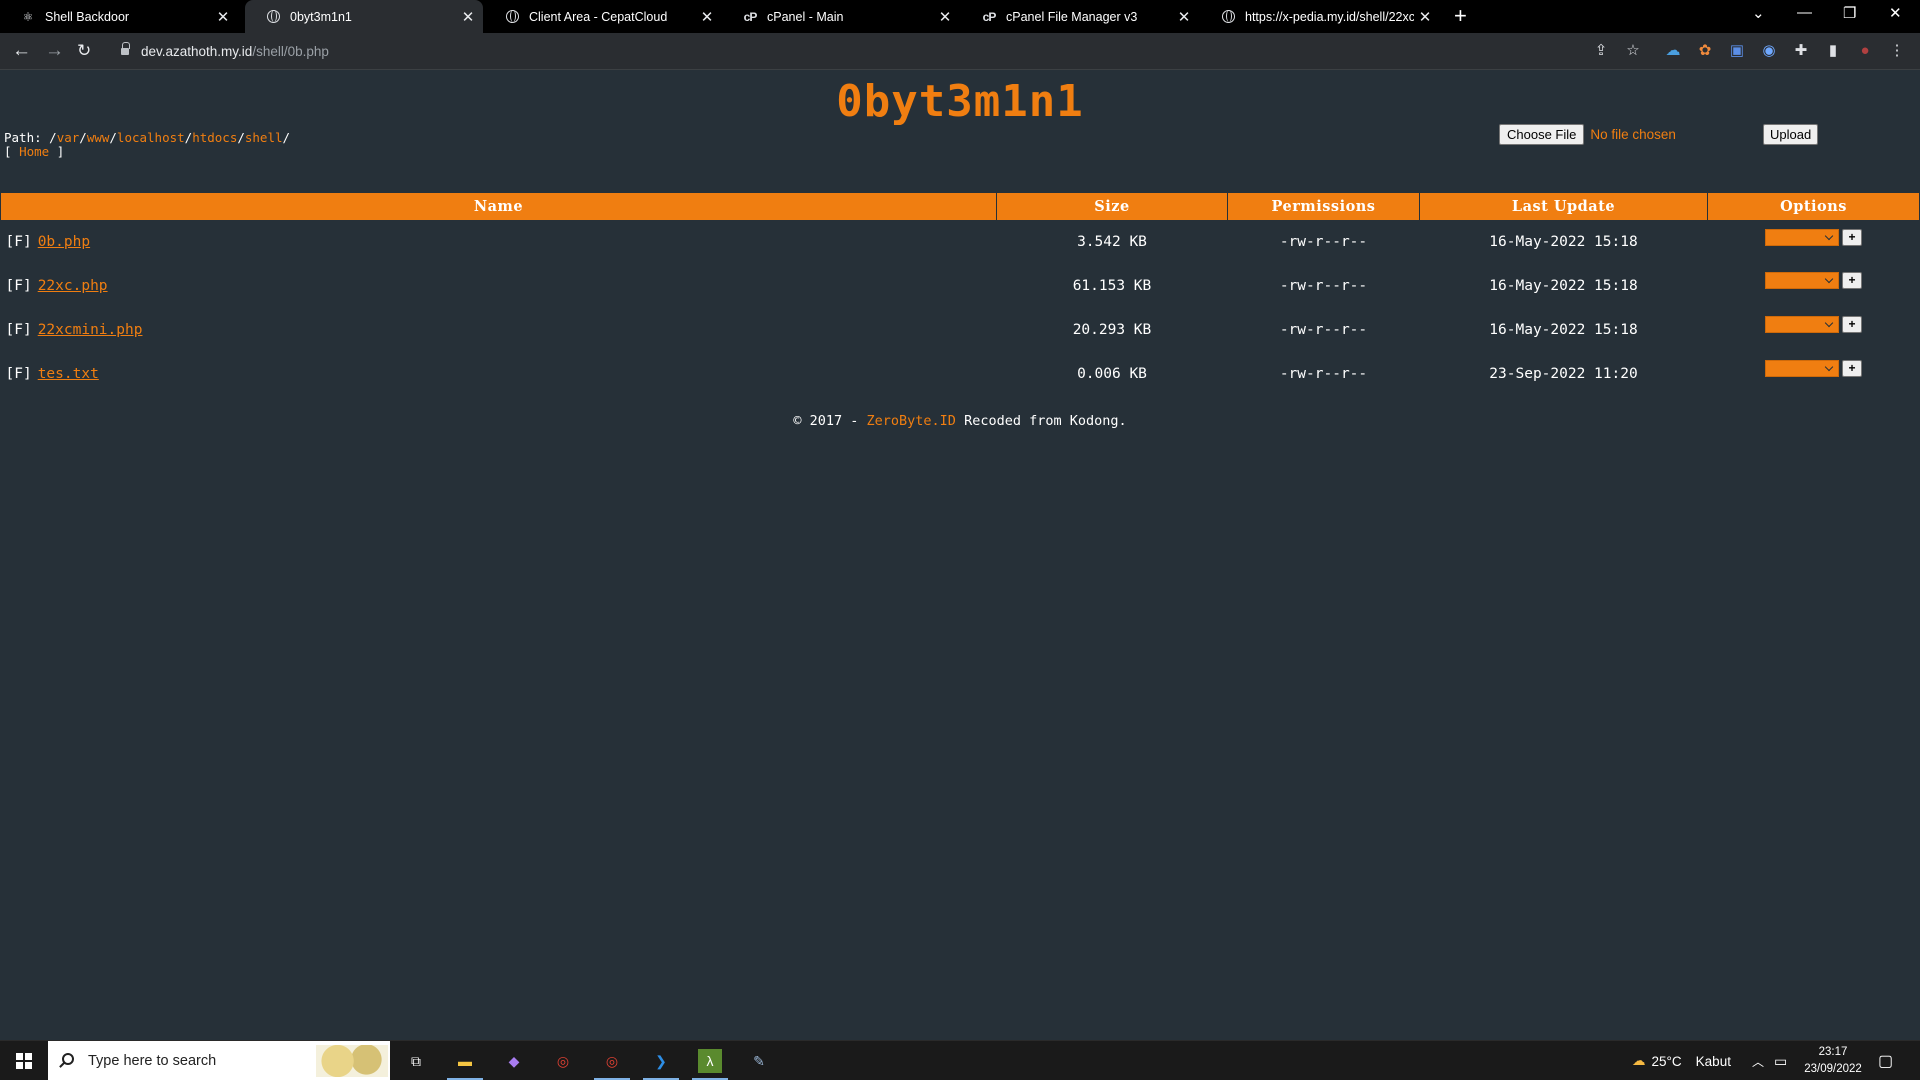 The image size is (1920, 1080). Describe the element at coordinates (1041, 421) in the screenshot. I see `footer-suffix: Recoded from Kodong.` at that location.